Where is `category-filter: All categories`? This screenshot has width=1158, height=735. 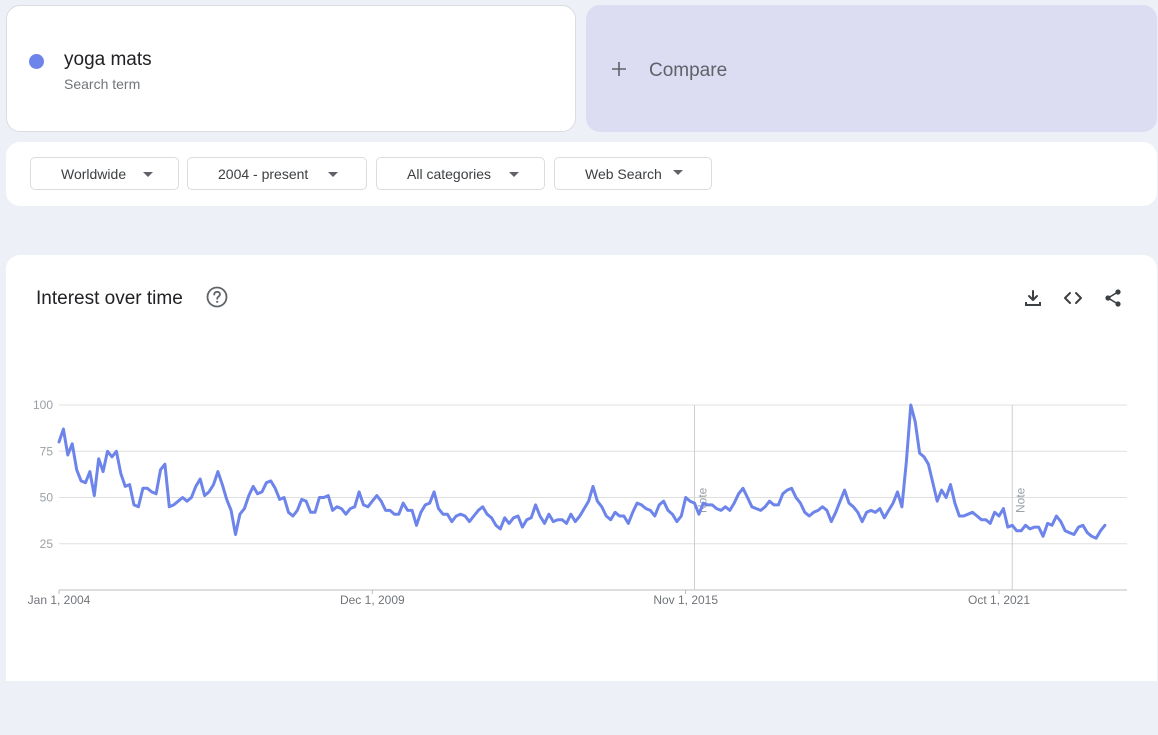
category-filter: All categories is located at coordinates (460, 173).